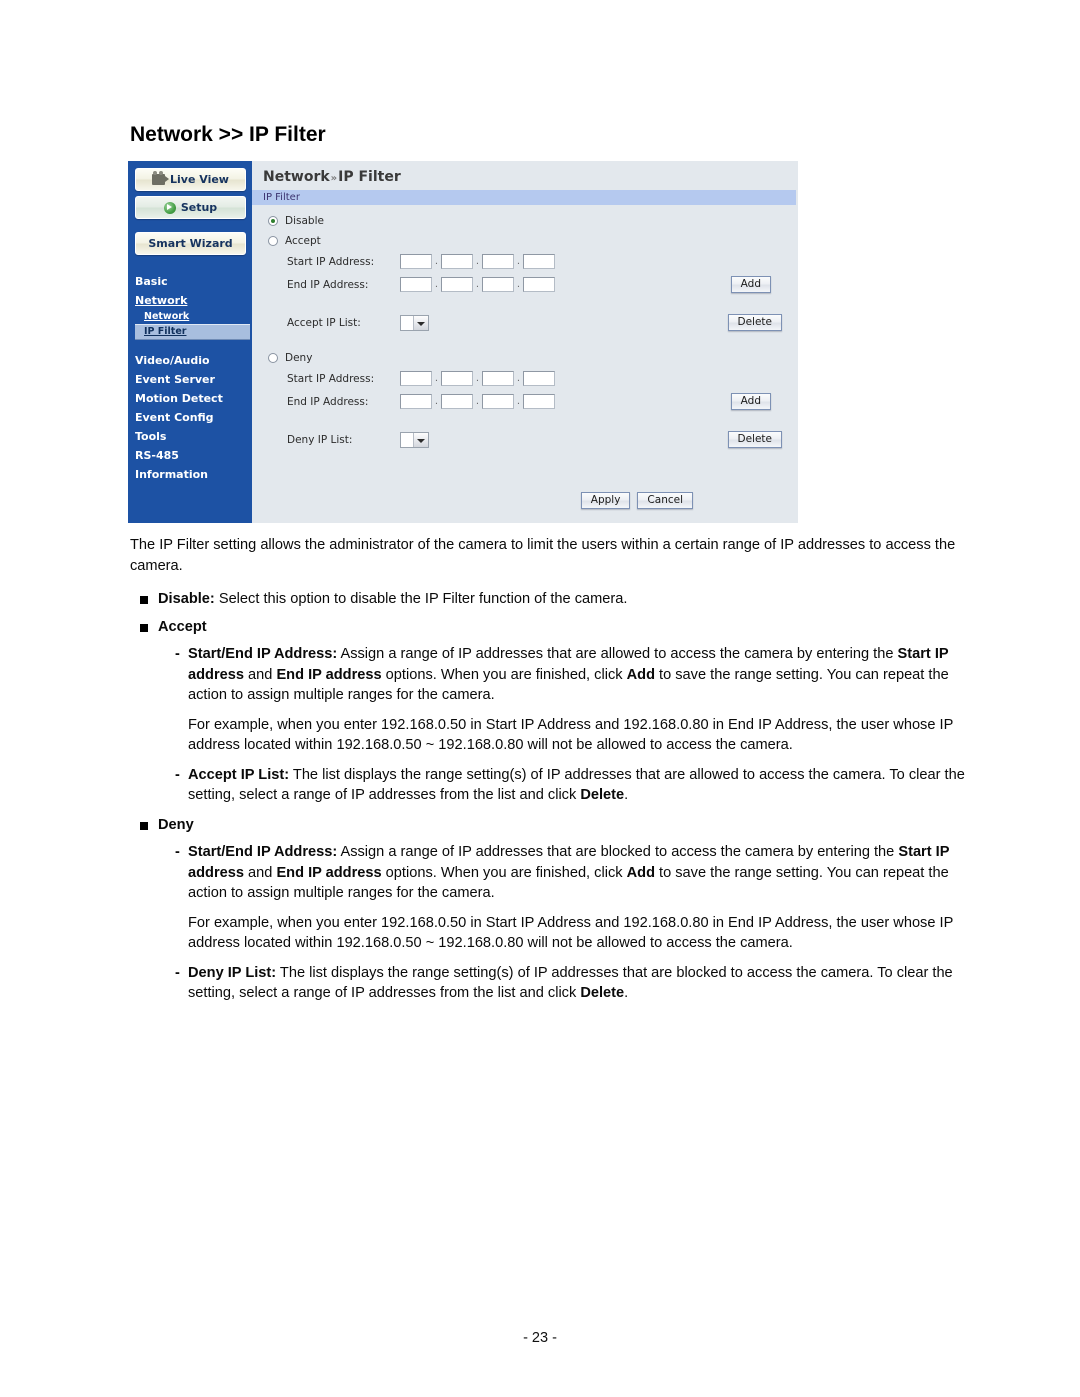 The width and height of the screenshot is (1080, 1397). Describe the element at coordinates (190, 179) in the screenshot. I see `live-view-button: Live View` at that location.